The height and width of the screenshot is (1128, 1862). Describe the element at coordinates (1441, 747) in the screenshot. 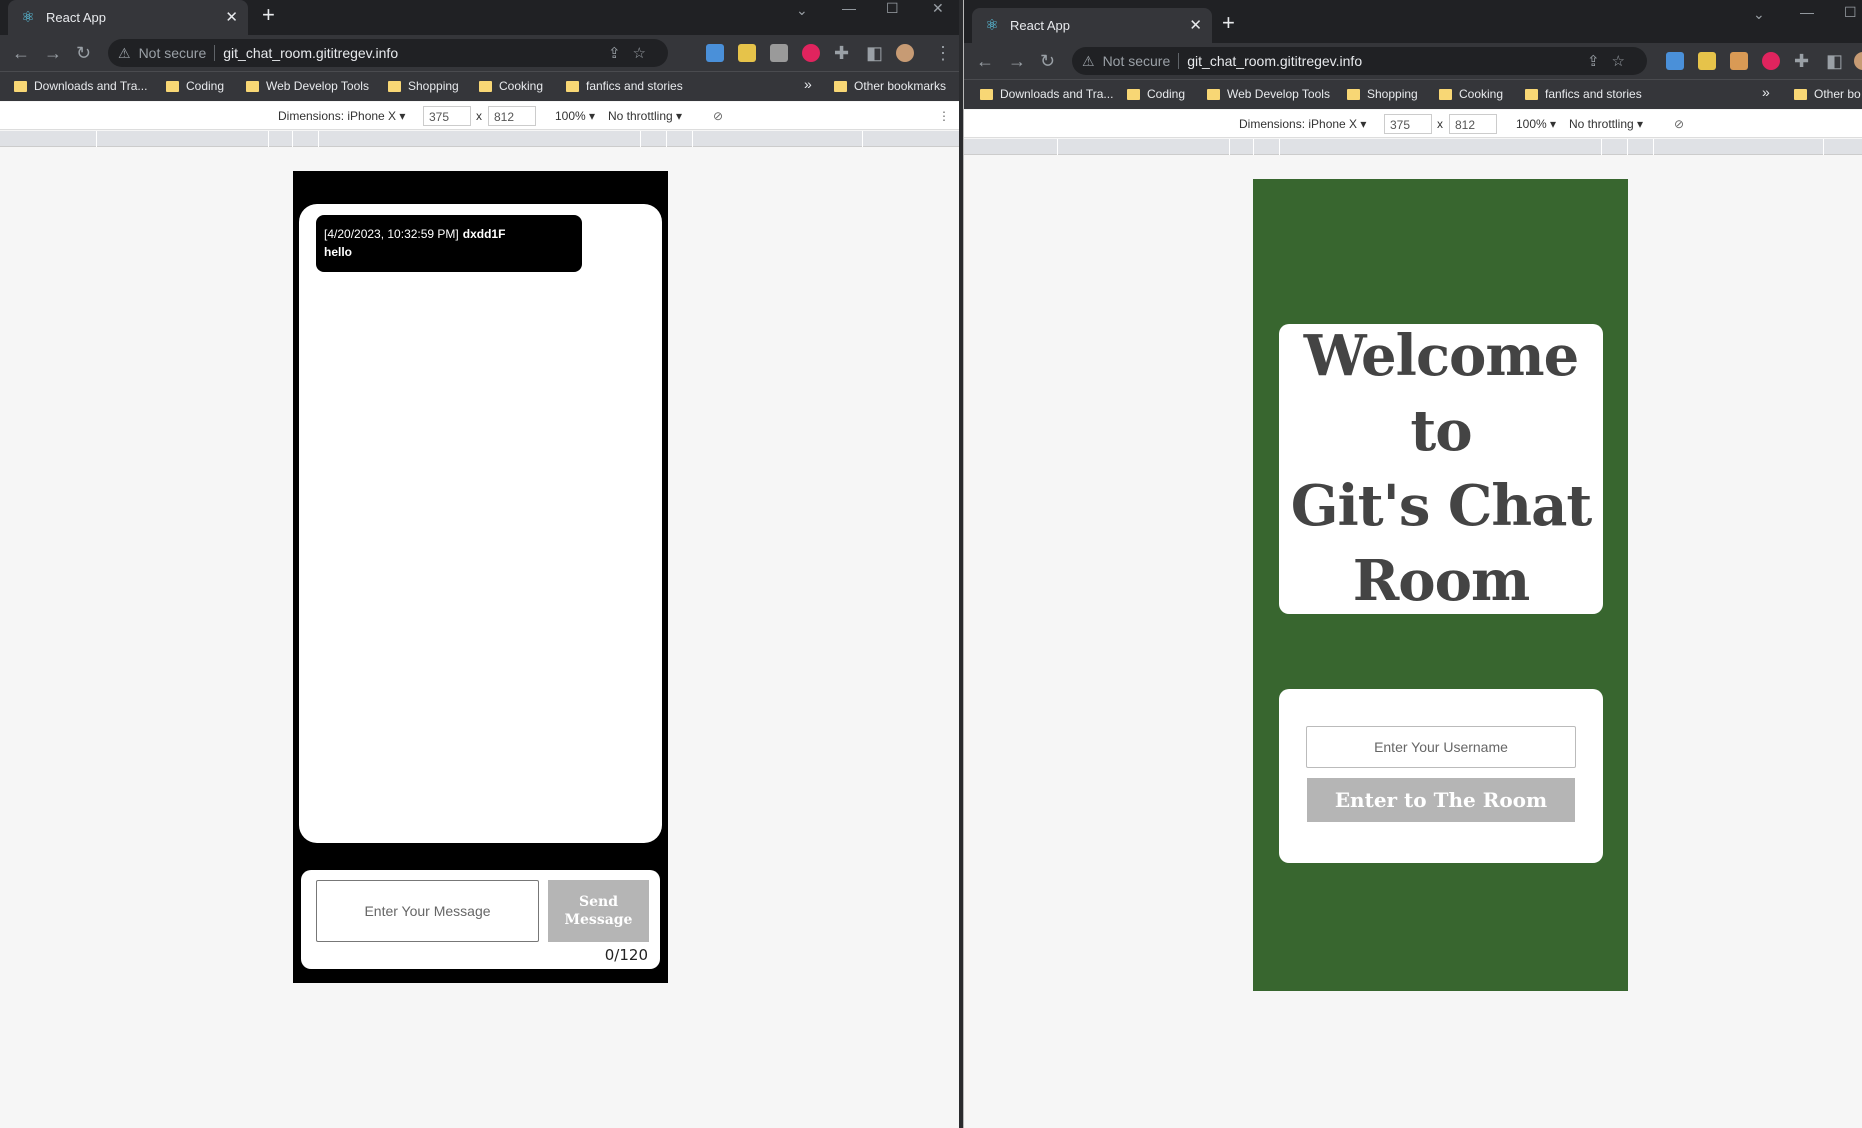

I see `username-input: Enter Your Username` at that location.